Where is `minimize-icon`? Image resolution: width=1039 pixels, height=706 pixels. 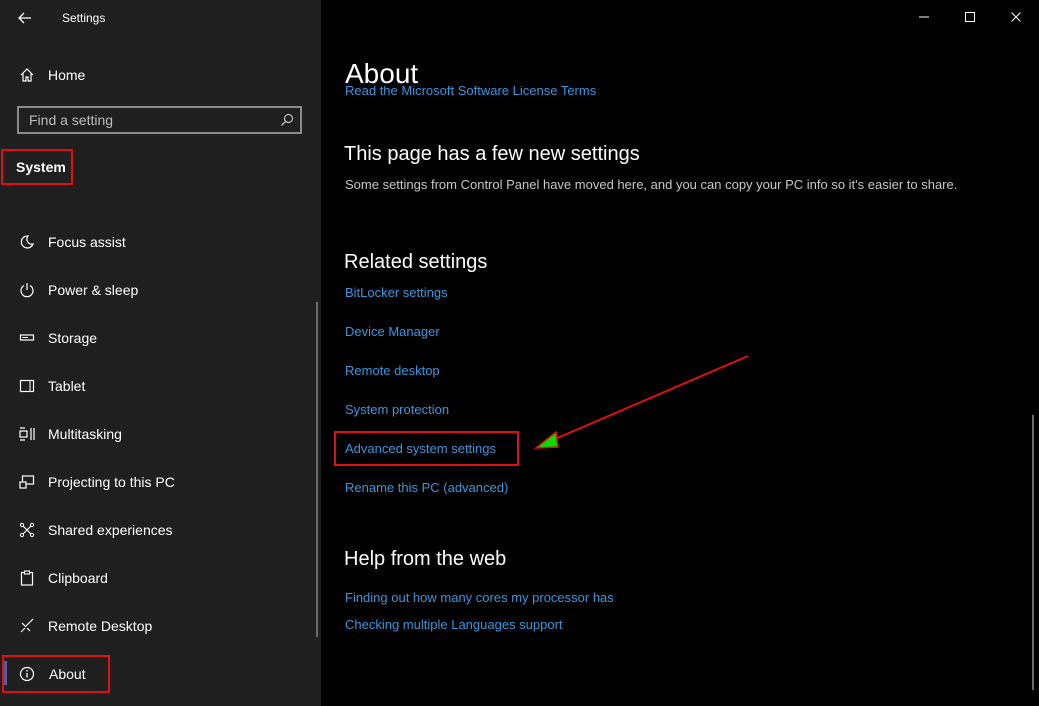
minimize-icon is located at coordinates (924, 17).